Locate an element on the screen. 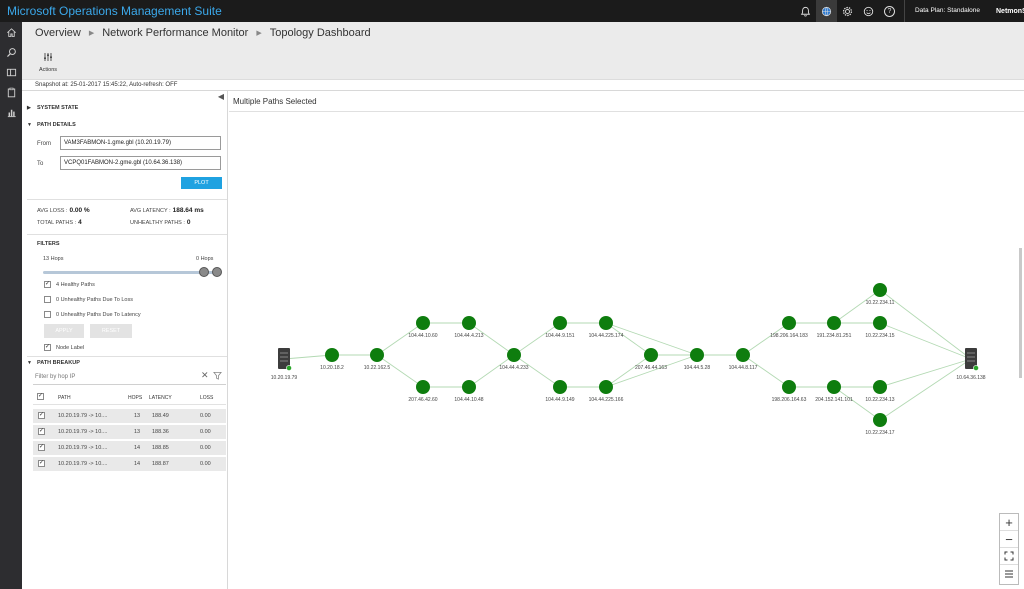  col-latency: LATENCY is located at coordinates (160, 398).